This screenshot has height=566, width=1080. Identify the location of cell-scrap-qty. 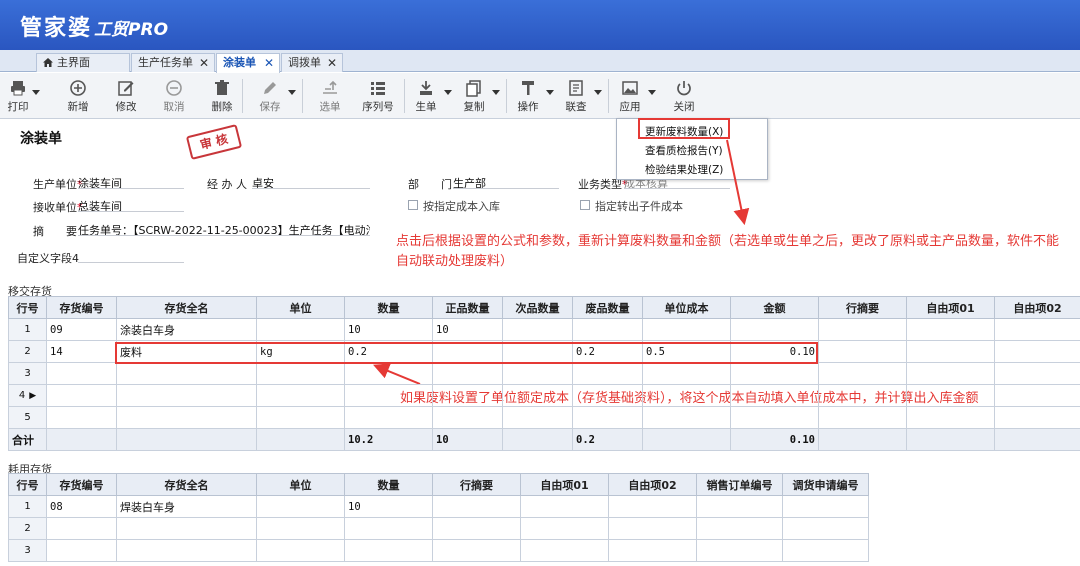
(607, 329).